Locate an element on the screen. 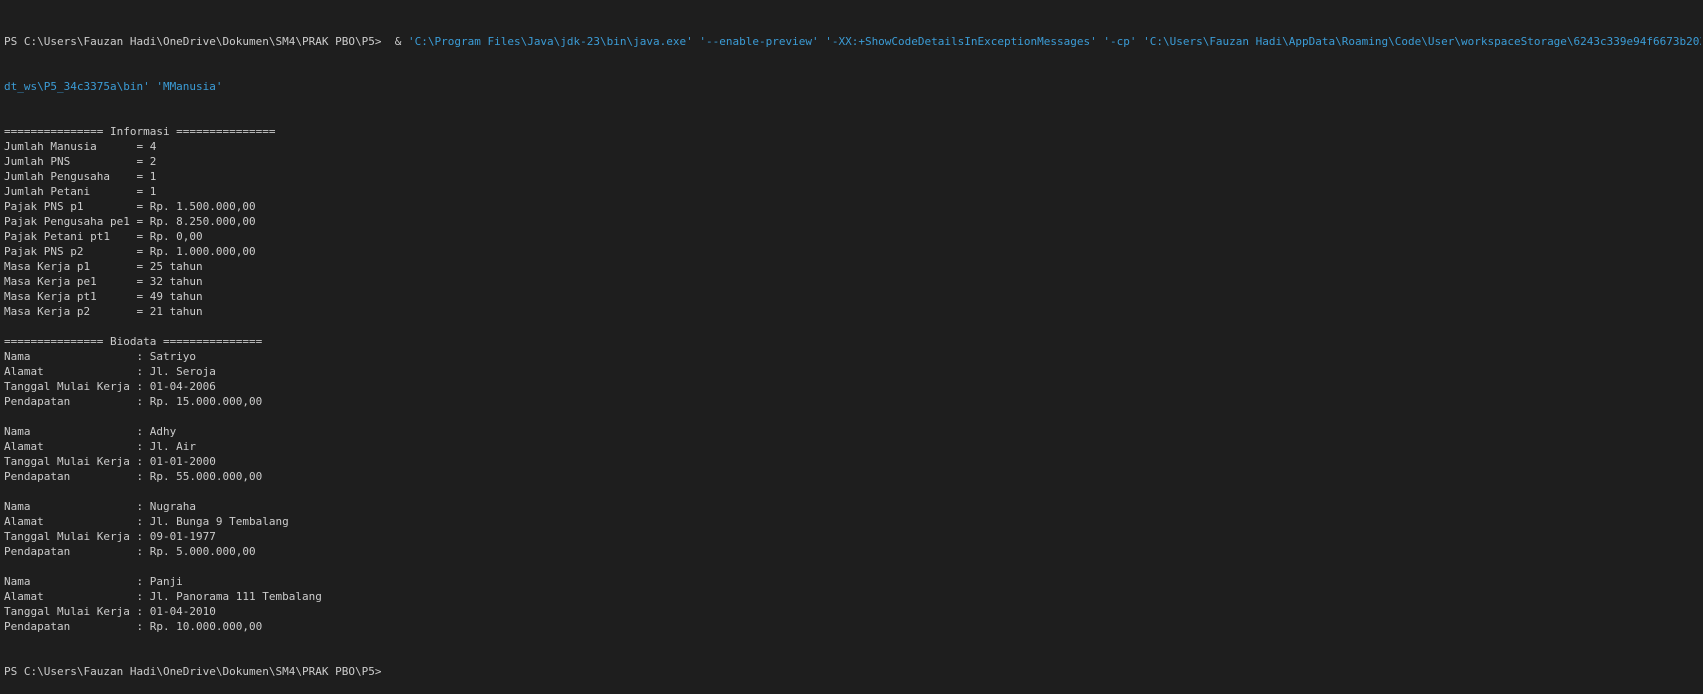  output-line: Pajak Petani pt1 = Rp. 0,00 is located at coordinates (103, 236).